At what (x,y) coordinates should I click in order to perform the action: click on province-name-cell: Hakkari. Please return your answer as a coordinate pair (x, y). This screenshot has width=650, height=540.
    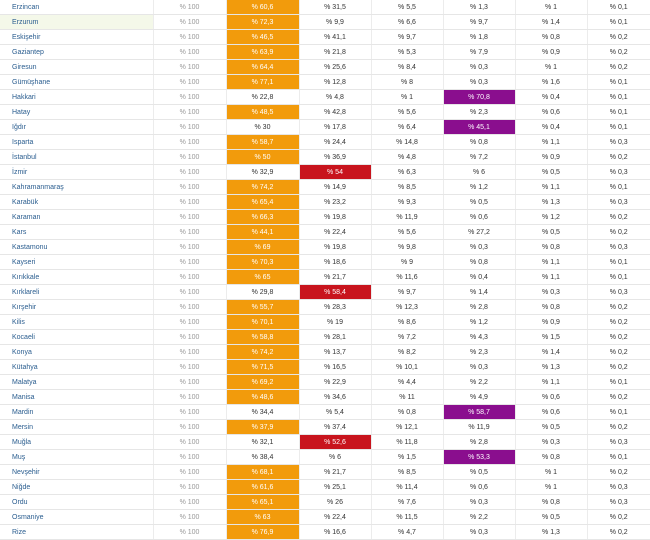
    Looking at the image, I should click on (77, 97).